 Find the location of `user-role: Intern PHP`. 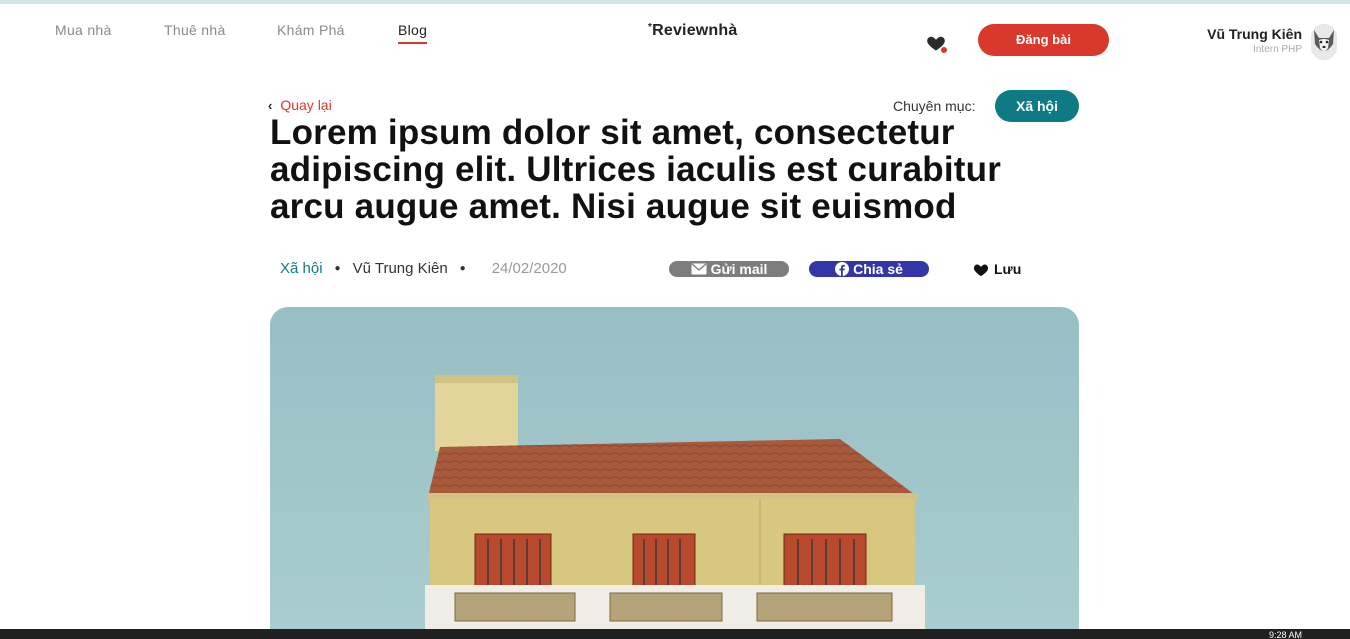

user-role: Intern PHP is located at coordinates (1277, 49).